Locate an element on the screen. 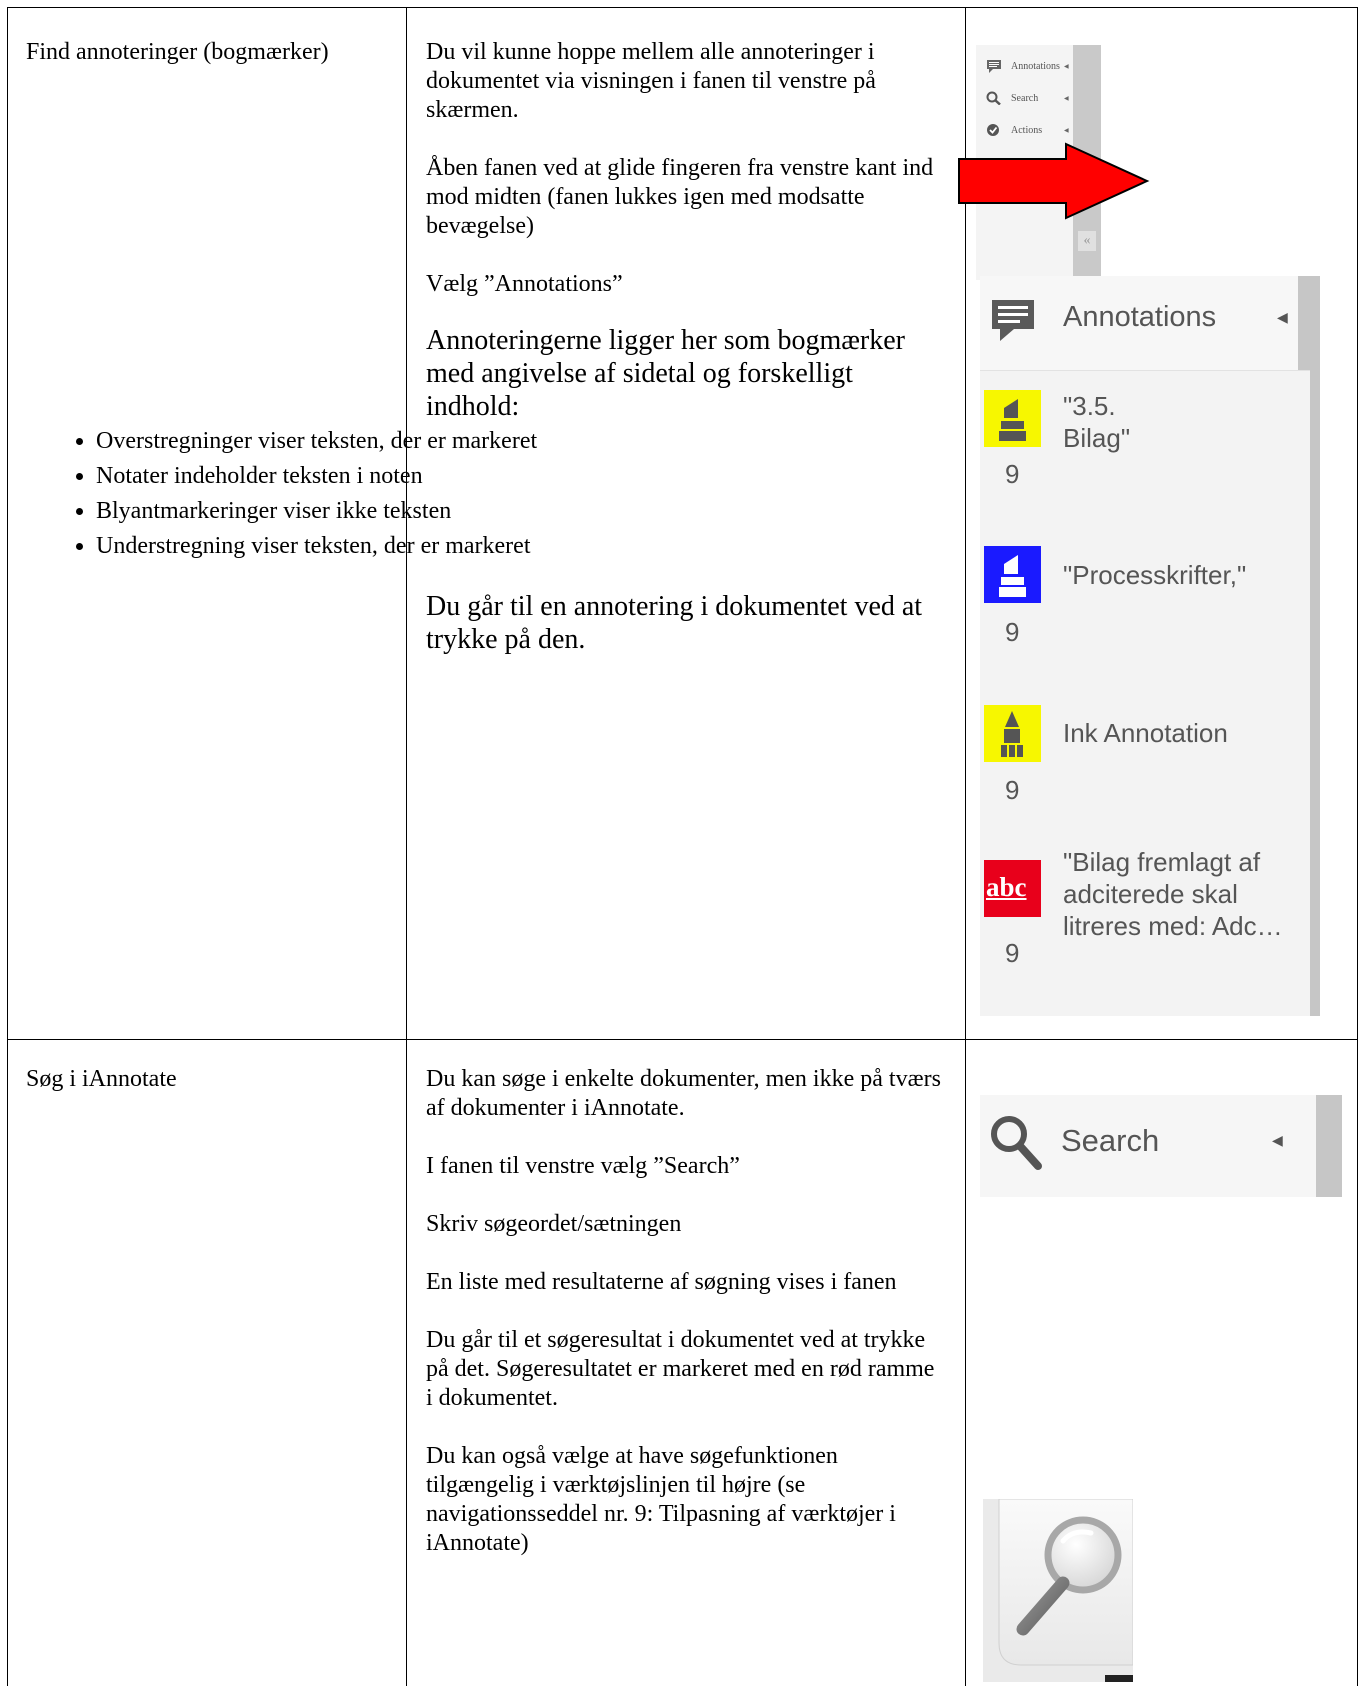 The height and width of the screenshot is (1686, 1367). annotation-text: Ink Annotation is located at coordinates (1145, 733).